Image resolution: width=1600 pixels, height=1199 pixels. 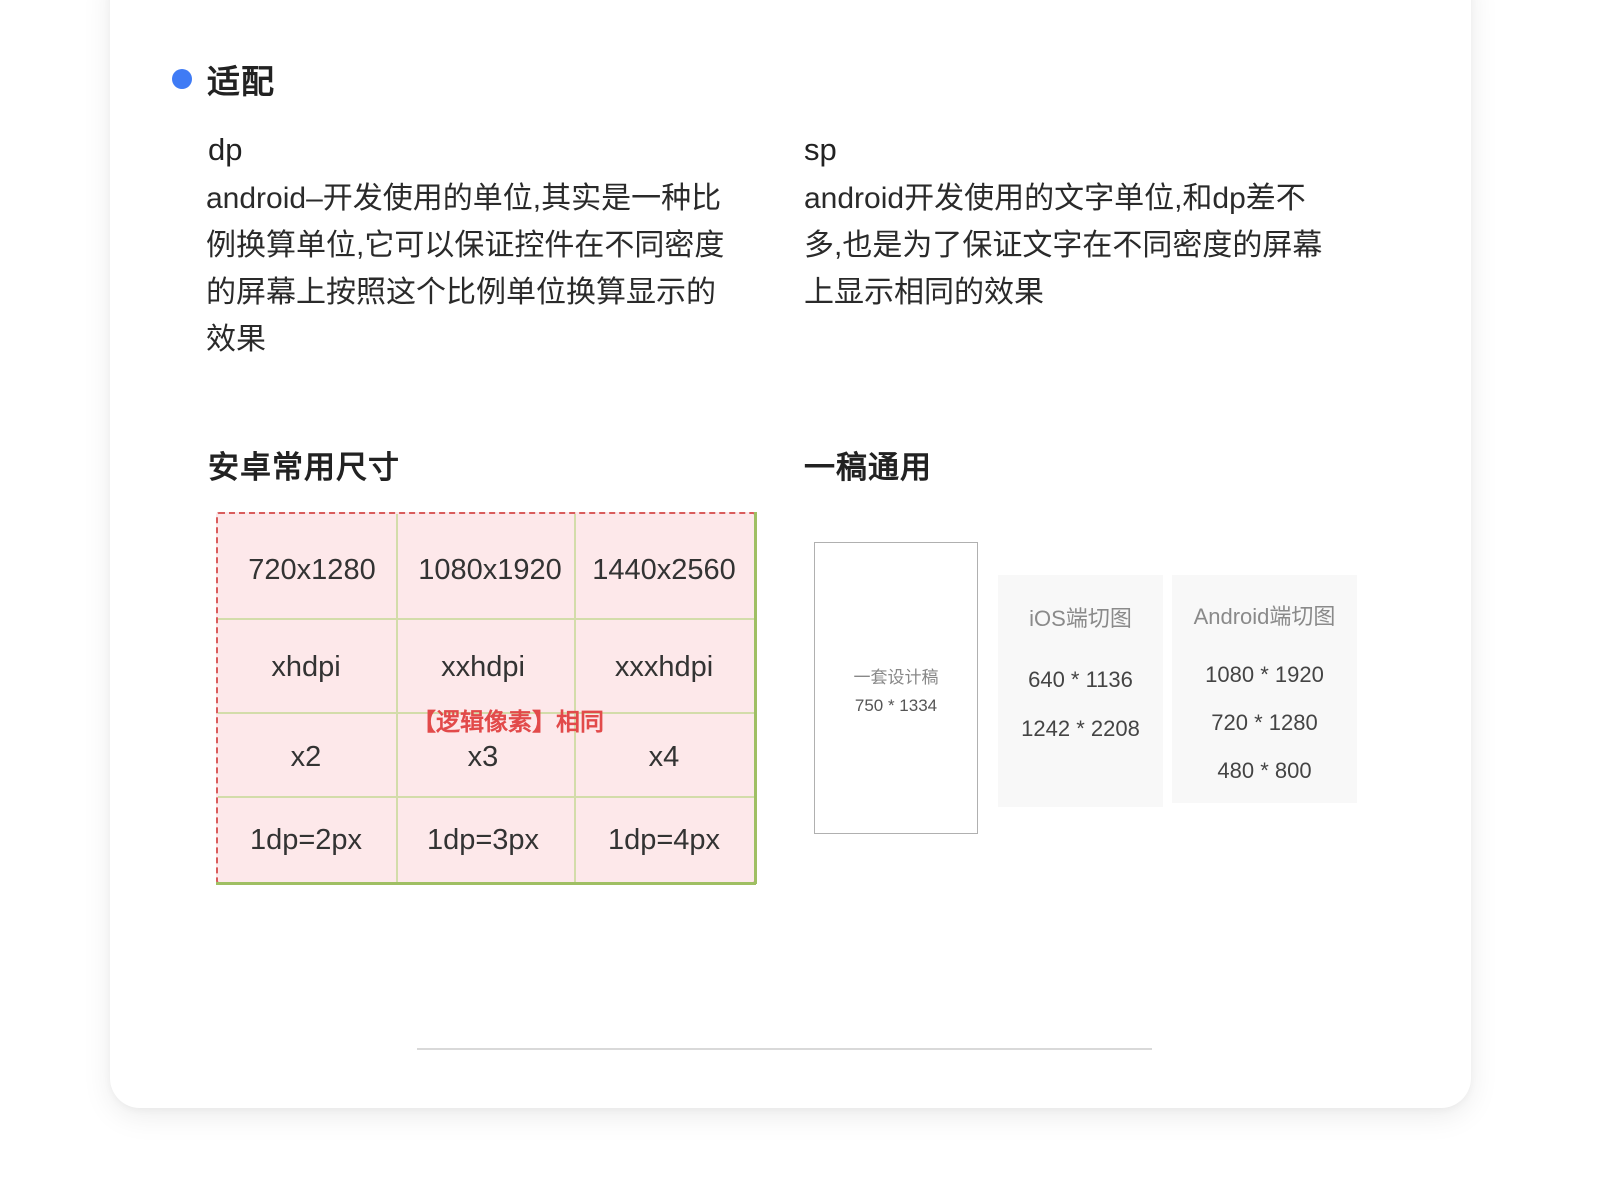 What do you see at coordinates (664, 840) in the screenshot?
I see `table-cell: 1dp=4px` at bounding box center [664, 840].